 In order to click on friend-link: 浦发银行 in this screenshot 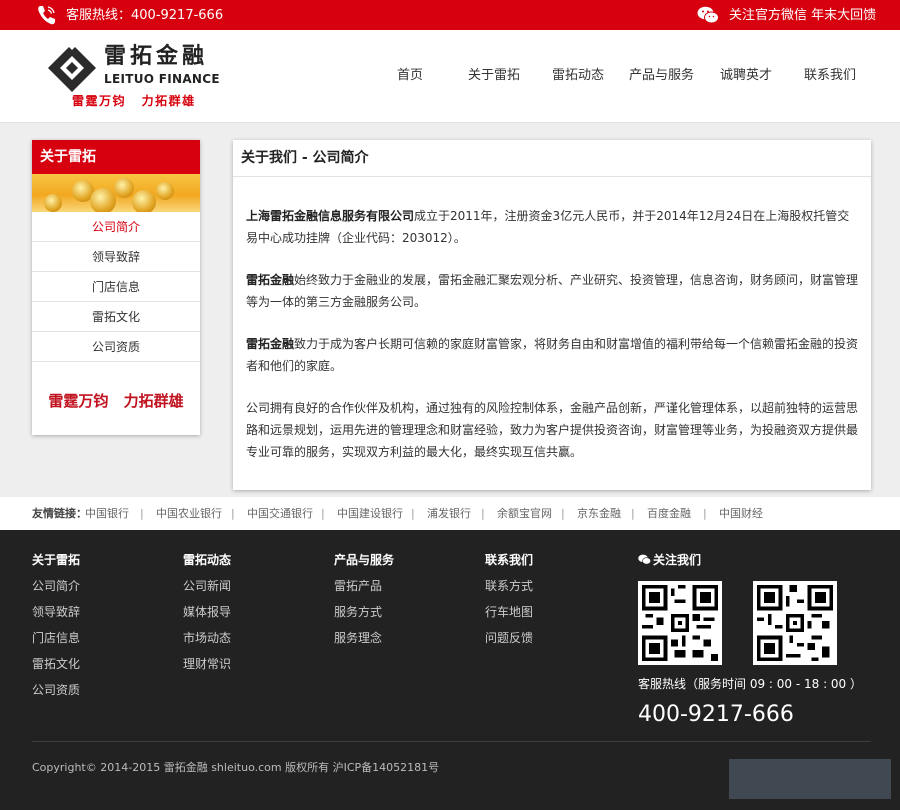, I will do `click(449, 513)`.